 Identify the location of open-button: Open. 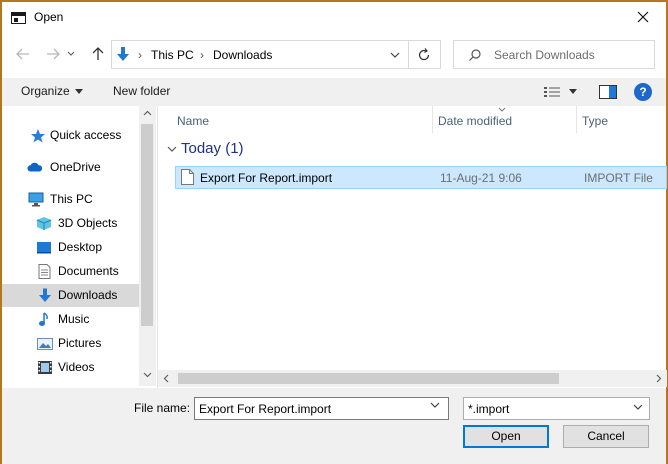
(506, 436).